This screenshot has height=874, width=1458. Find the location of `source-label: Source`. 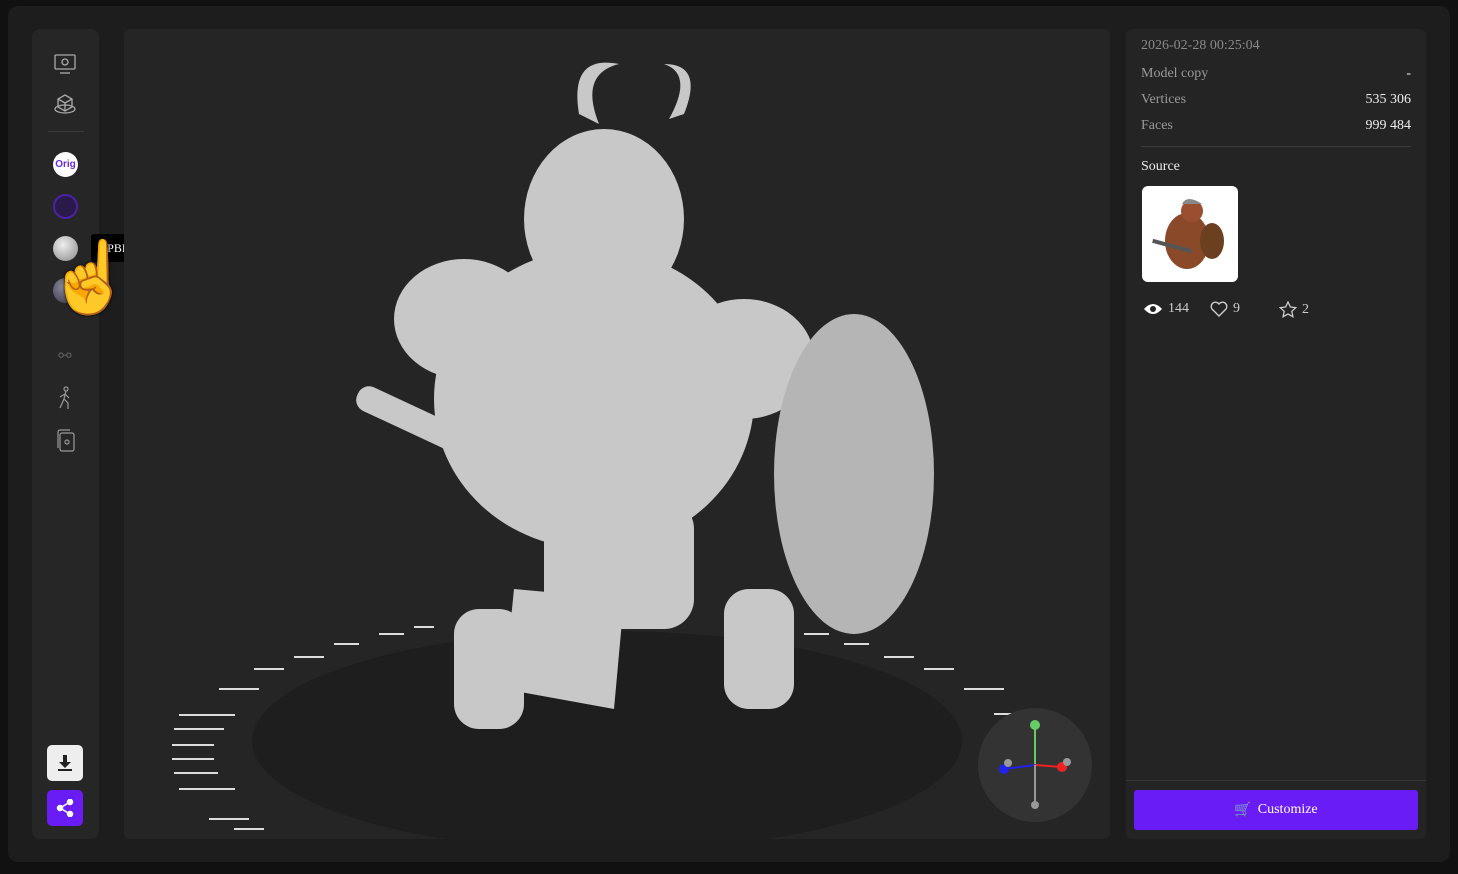

source-label: Source is located at coordinates (1160, 166).